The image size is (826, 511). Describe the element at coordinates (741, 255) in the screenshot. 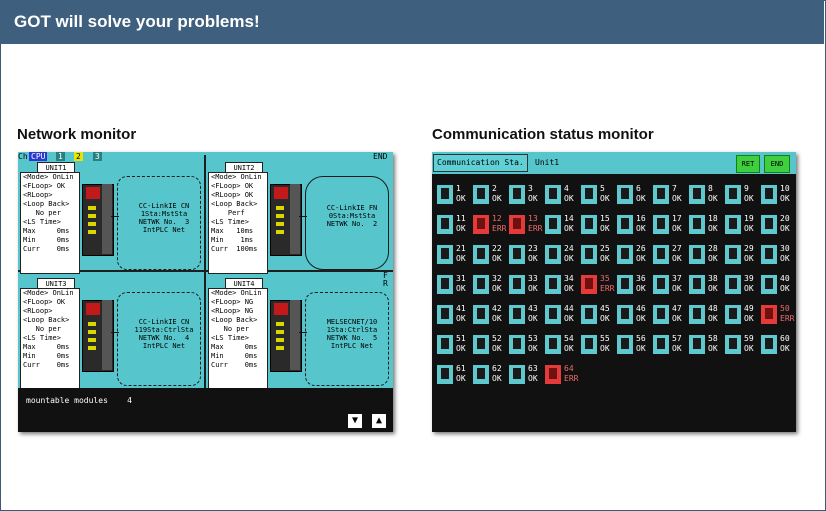

I see `station-cell: 29 OK` at that location.